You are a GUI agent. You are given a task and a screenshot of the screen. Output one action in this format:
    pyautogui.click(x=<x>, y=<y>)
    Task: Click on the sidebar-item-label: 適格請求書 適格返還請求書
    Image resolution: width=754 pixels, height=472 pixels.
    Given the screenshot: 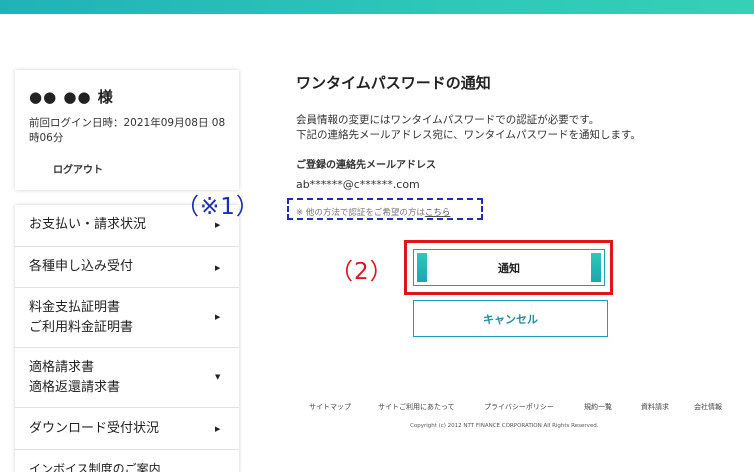 What is the action you would take?
    pyautogui.click(x=75, y=377)
    